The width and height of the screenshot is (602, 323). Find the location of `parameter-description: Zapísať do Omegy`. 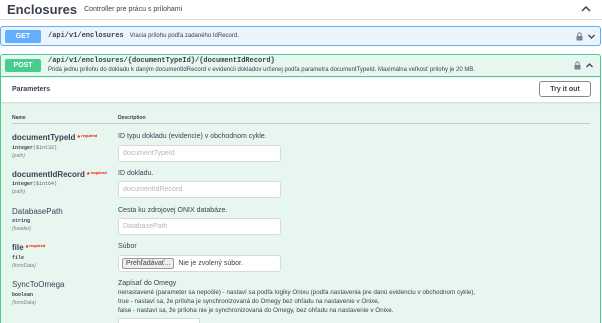

parameter-description: Zapísať do Omegy is located at coordinates (147, 283).